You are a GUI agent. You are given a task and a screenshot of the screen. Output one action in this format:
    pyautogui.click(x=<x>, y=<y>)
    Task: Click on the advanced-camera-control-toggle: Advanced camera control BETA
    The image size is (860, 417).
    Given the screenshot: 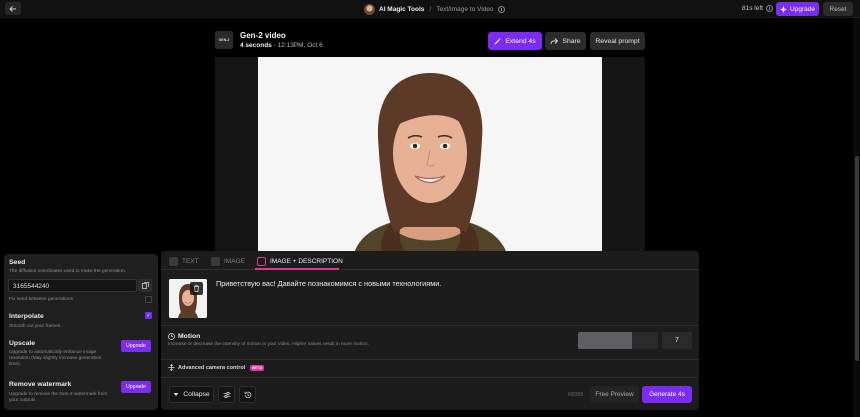 What is the action you would take?
    pyautogui.click(x=216, y=367)
    